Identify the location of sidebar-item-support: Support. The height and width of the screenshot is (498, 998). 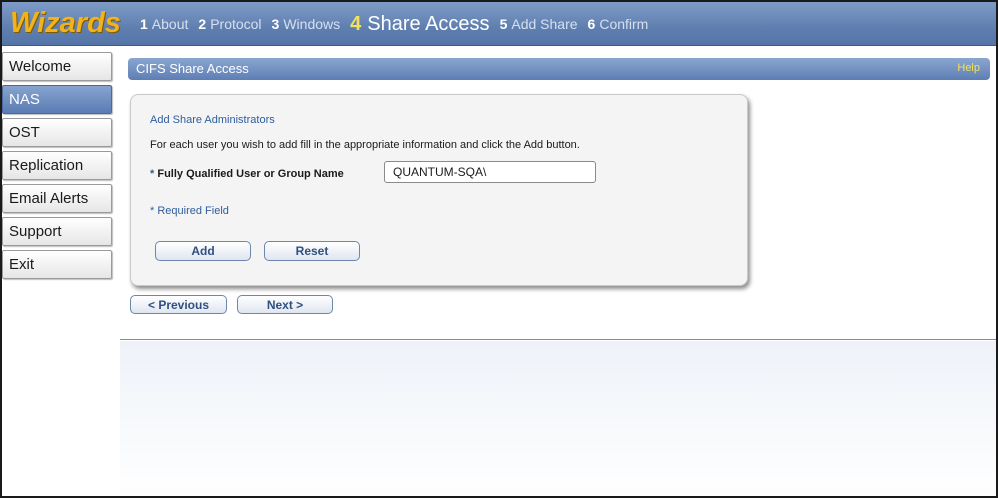
(57, 231).